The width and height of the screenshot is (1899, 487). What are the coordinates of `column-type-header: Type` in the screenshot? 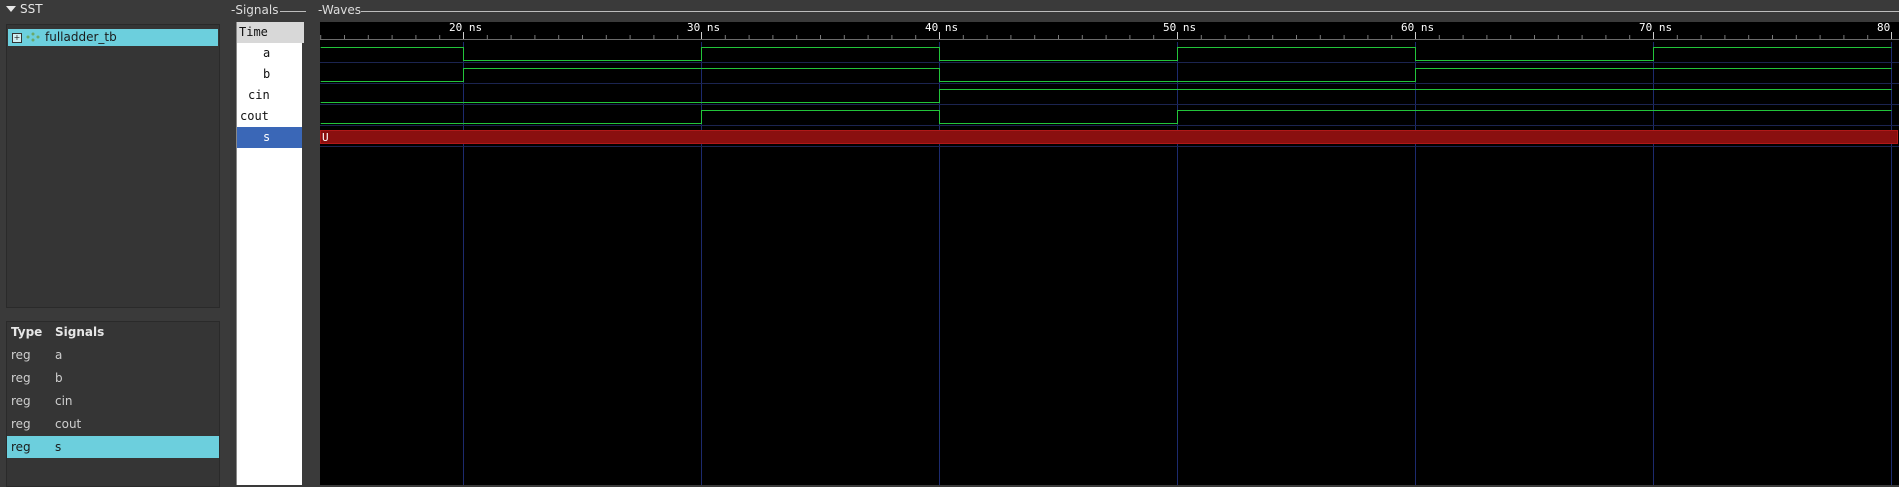 It's located at (27, 332).